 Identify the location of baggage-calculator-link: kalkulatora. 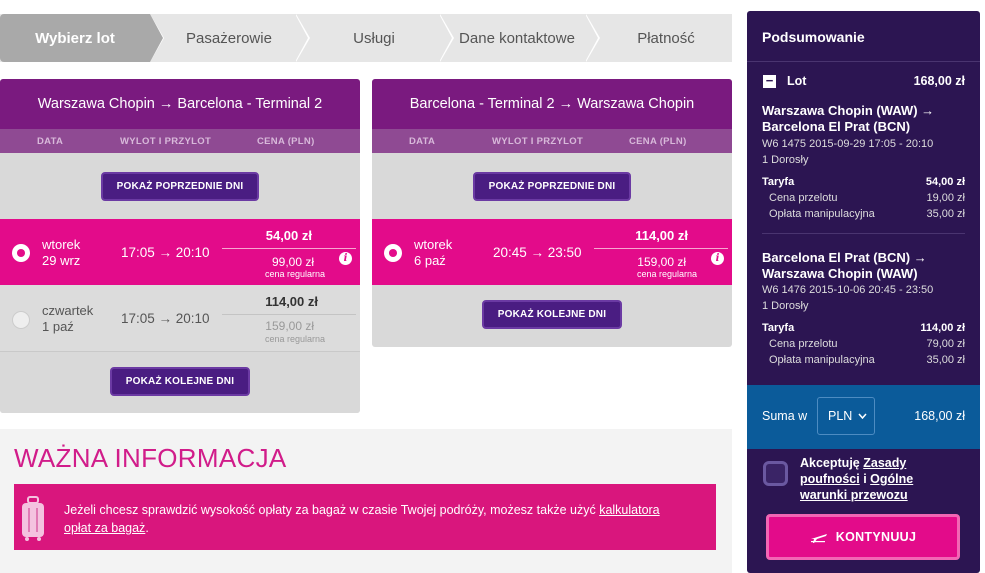
(629, 510).